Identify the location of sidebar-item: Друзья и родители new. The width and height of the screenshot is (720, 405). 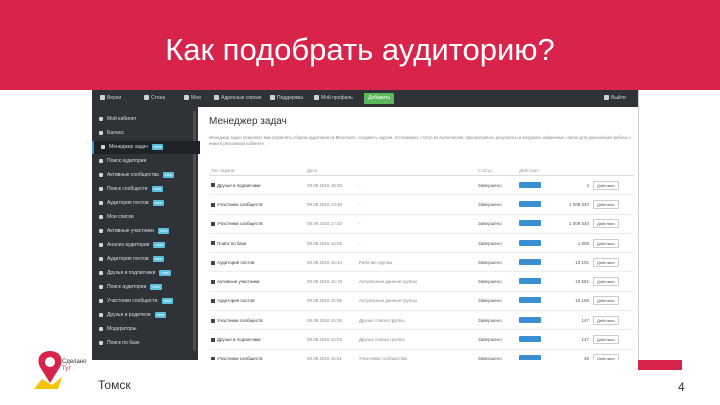
(145, 315).